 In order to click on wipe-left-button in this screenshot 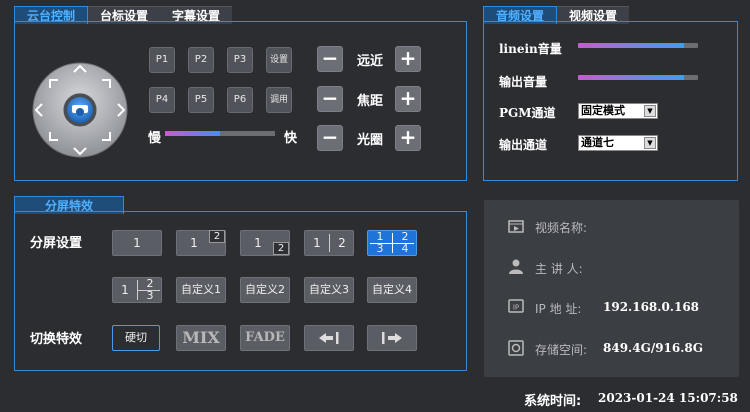, I will do `click(329, 338)`.